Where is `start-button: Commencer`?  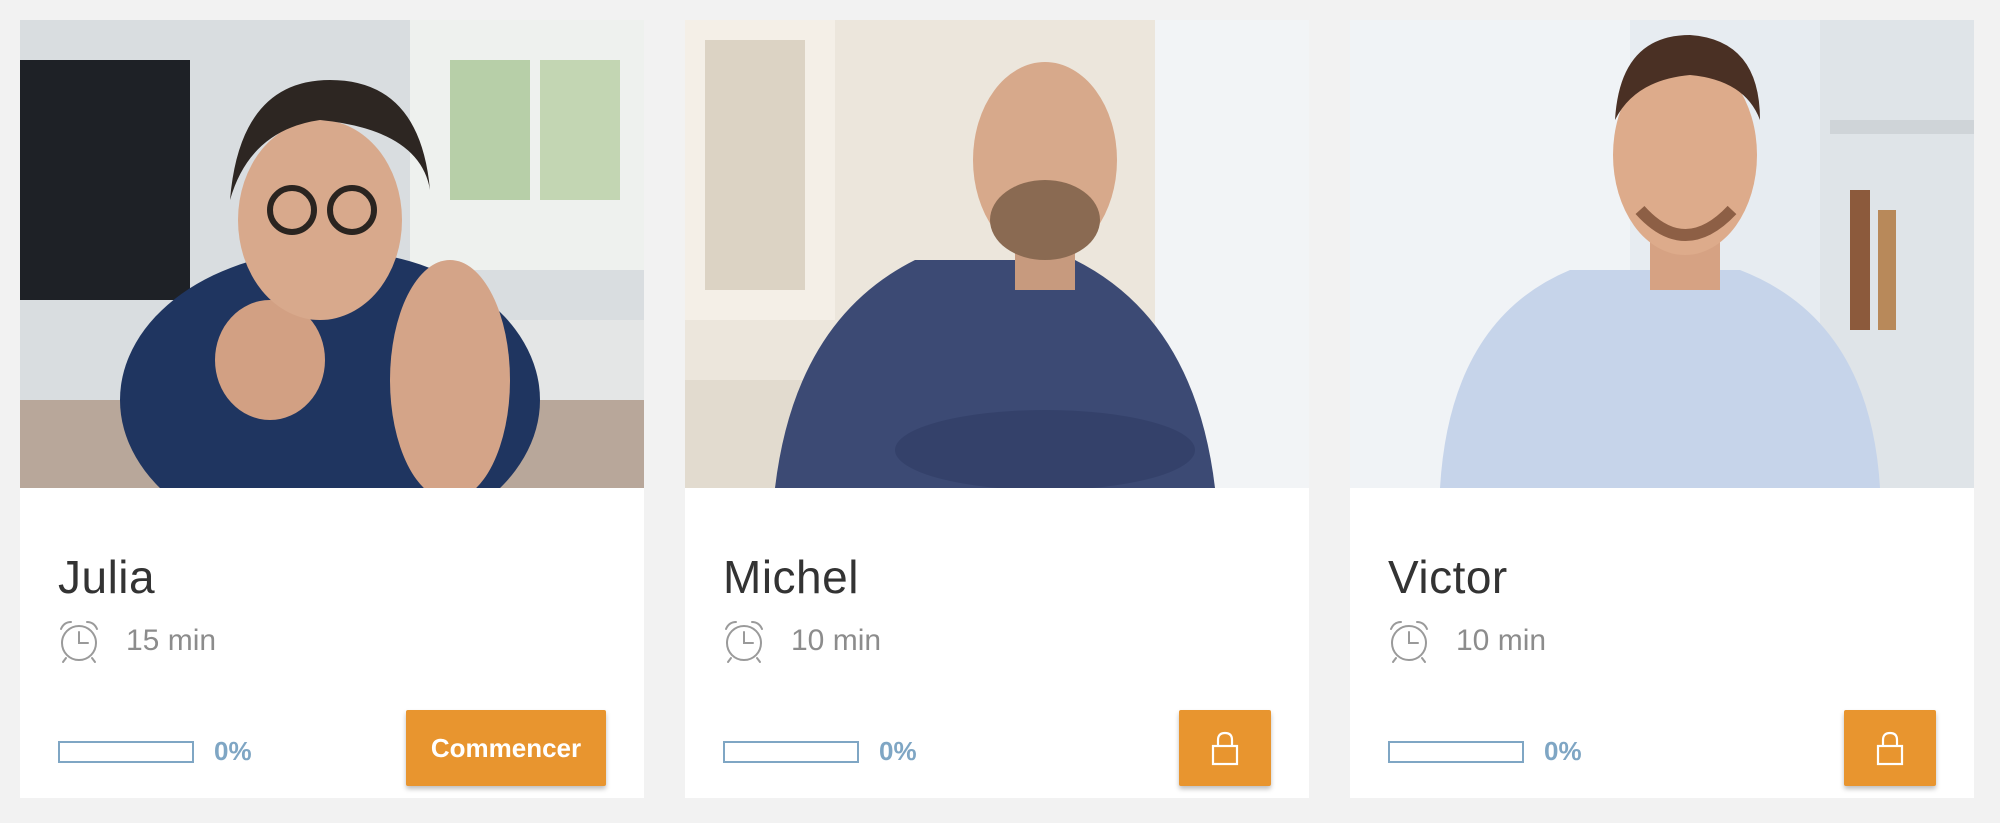 start-button: Commencer is located at coordinates (506, 748).